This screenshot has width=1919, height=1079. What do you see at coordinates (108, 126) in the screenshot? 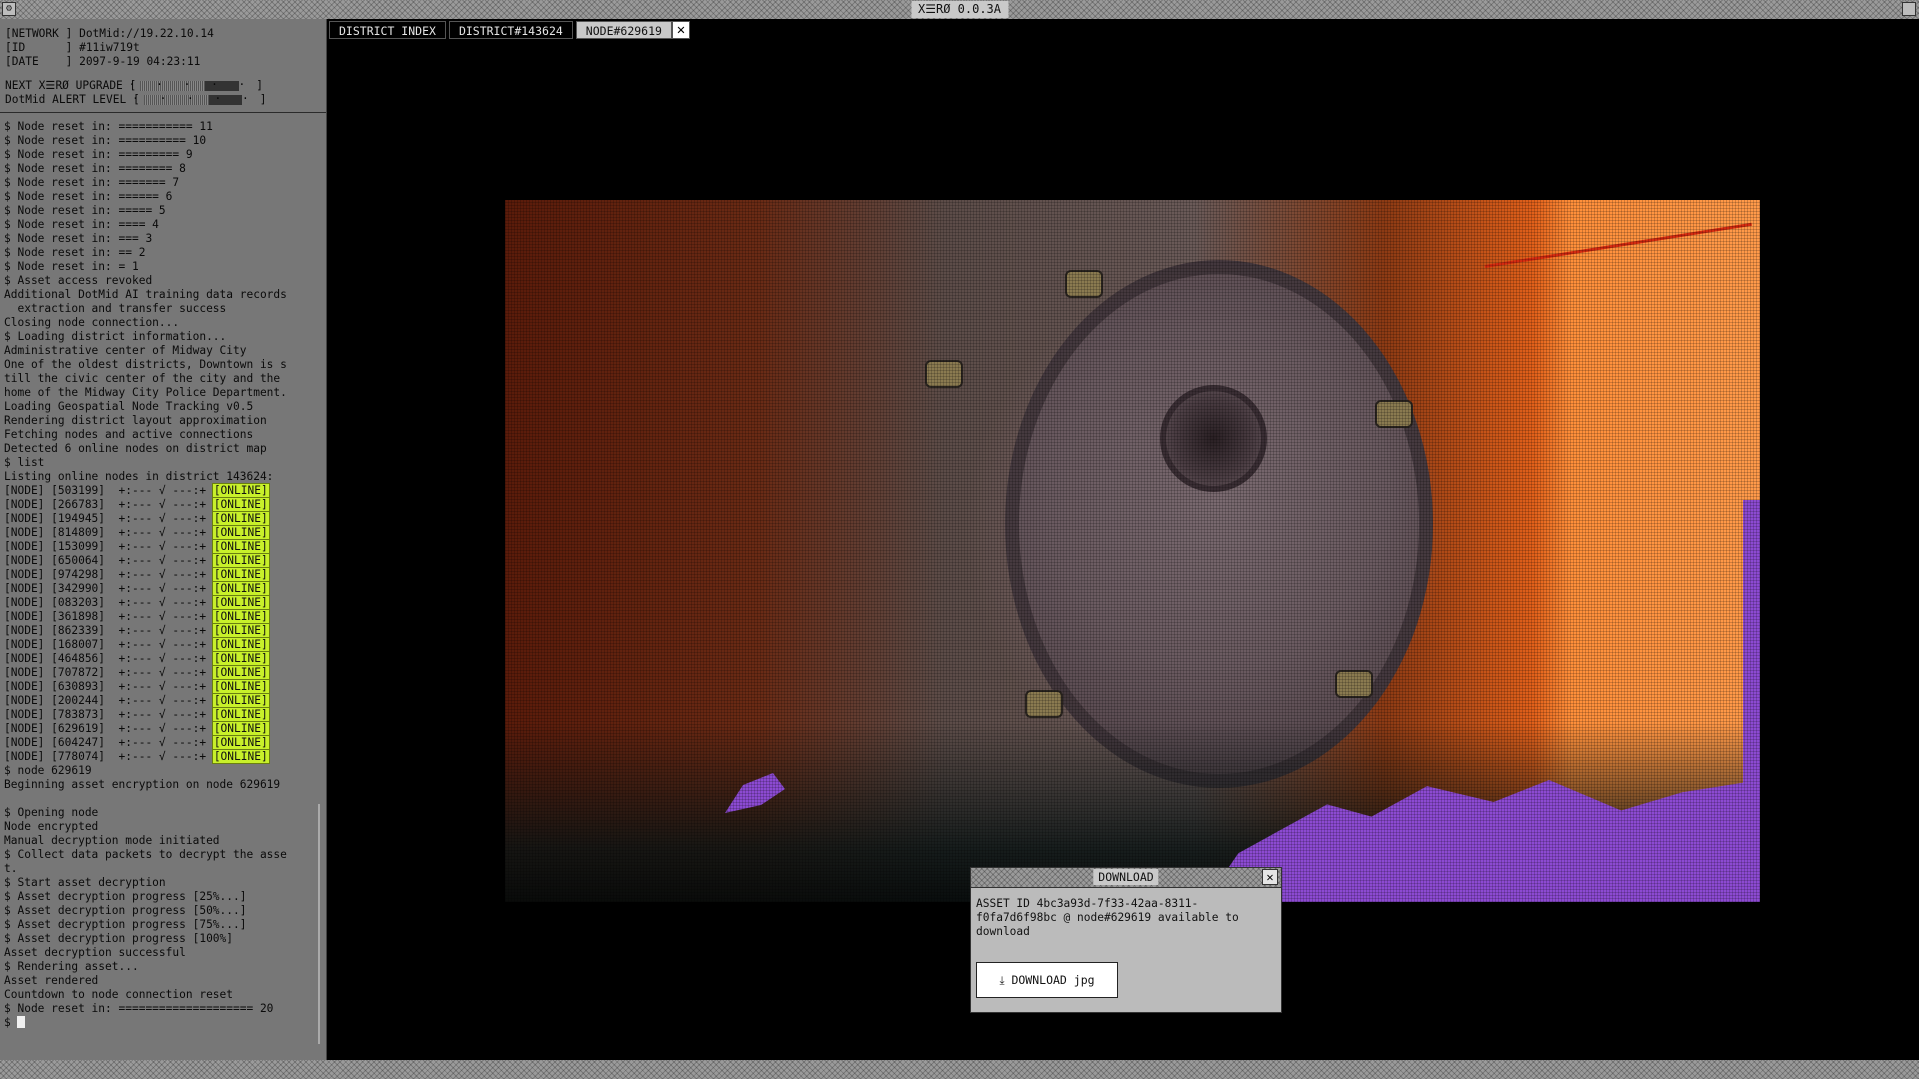
I see `terminal-log-line: $ Node reset in: =========== 11` at bounding box center [108, 126].